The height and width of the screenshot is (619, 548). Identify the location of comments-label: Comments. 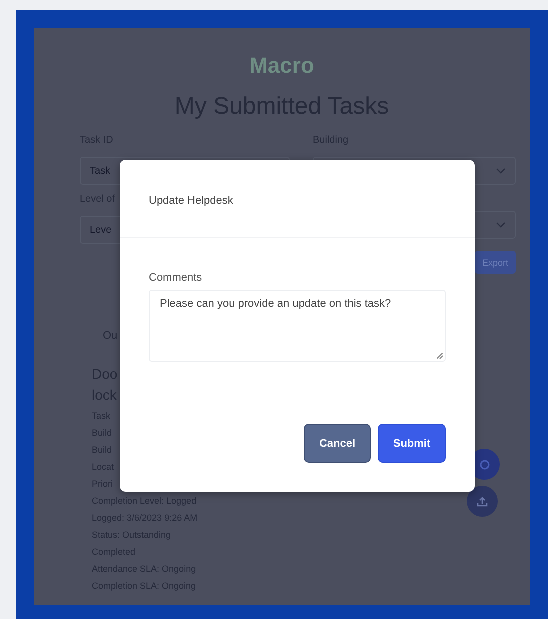
(175, 278).